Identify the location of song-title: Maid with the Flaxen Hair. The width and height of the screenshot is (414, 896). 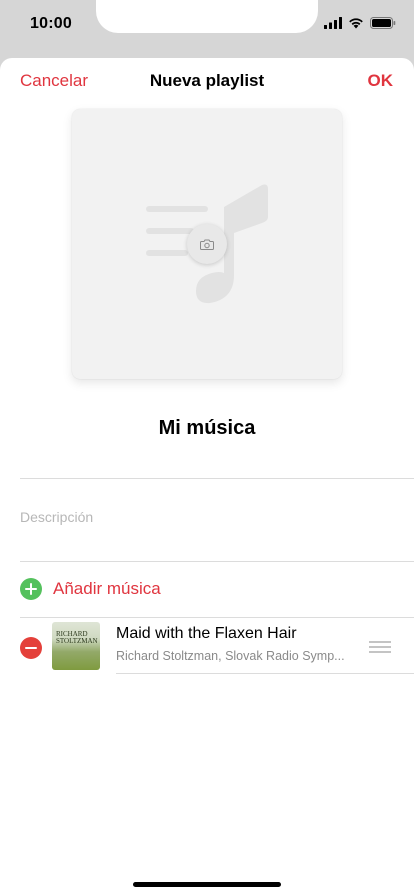
(206, 633).